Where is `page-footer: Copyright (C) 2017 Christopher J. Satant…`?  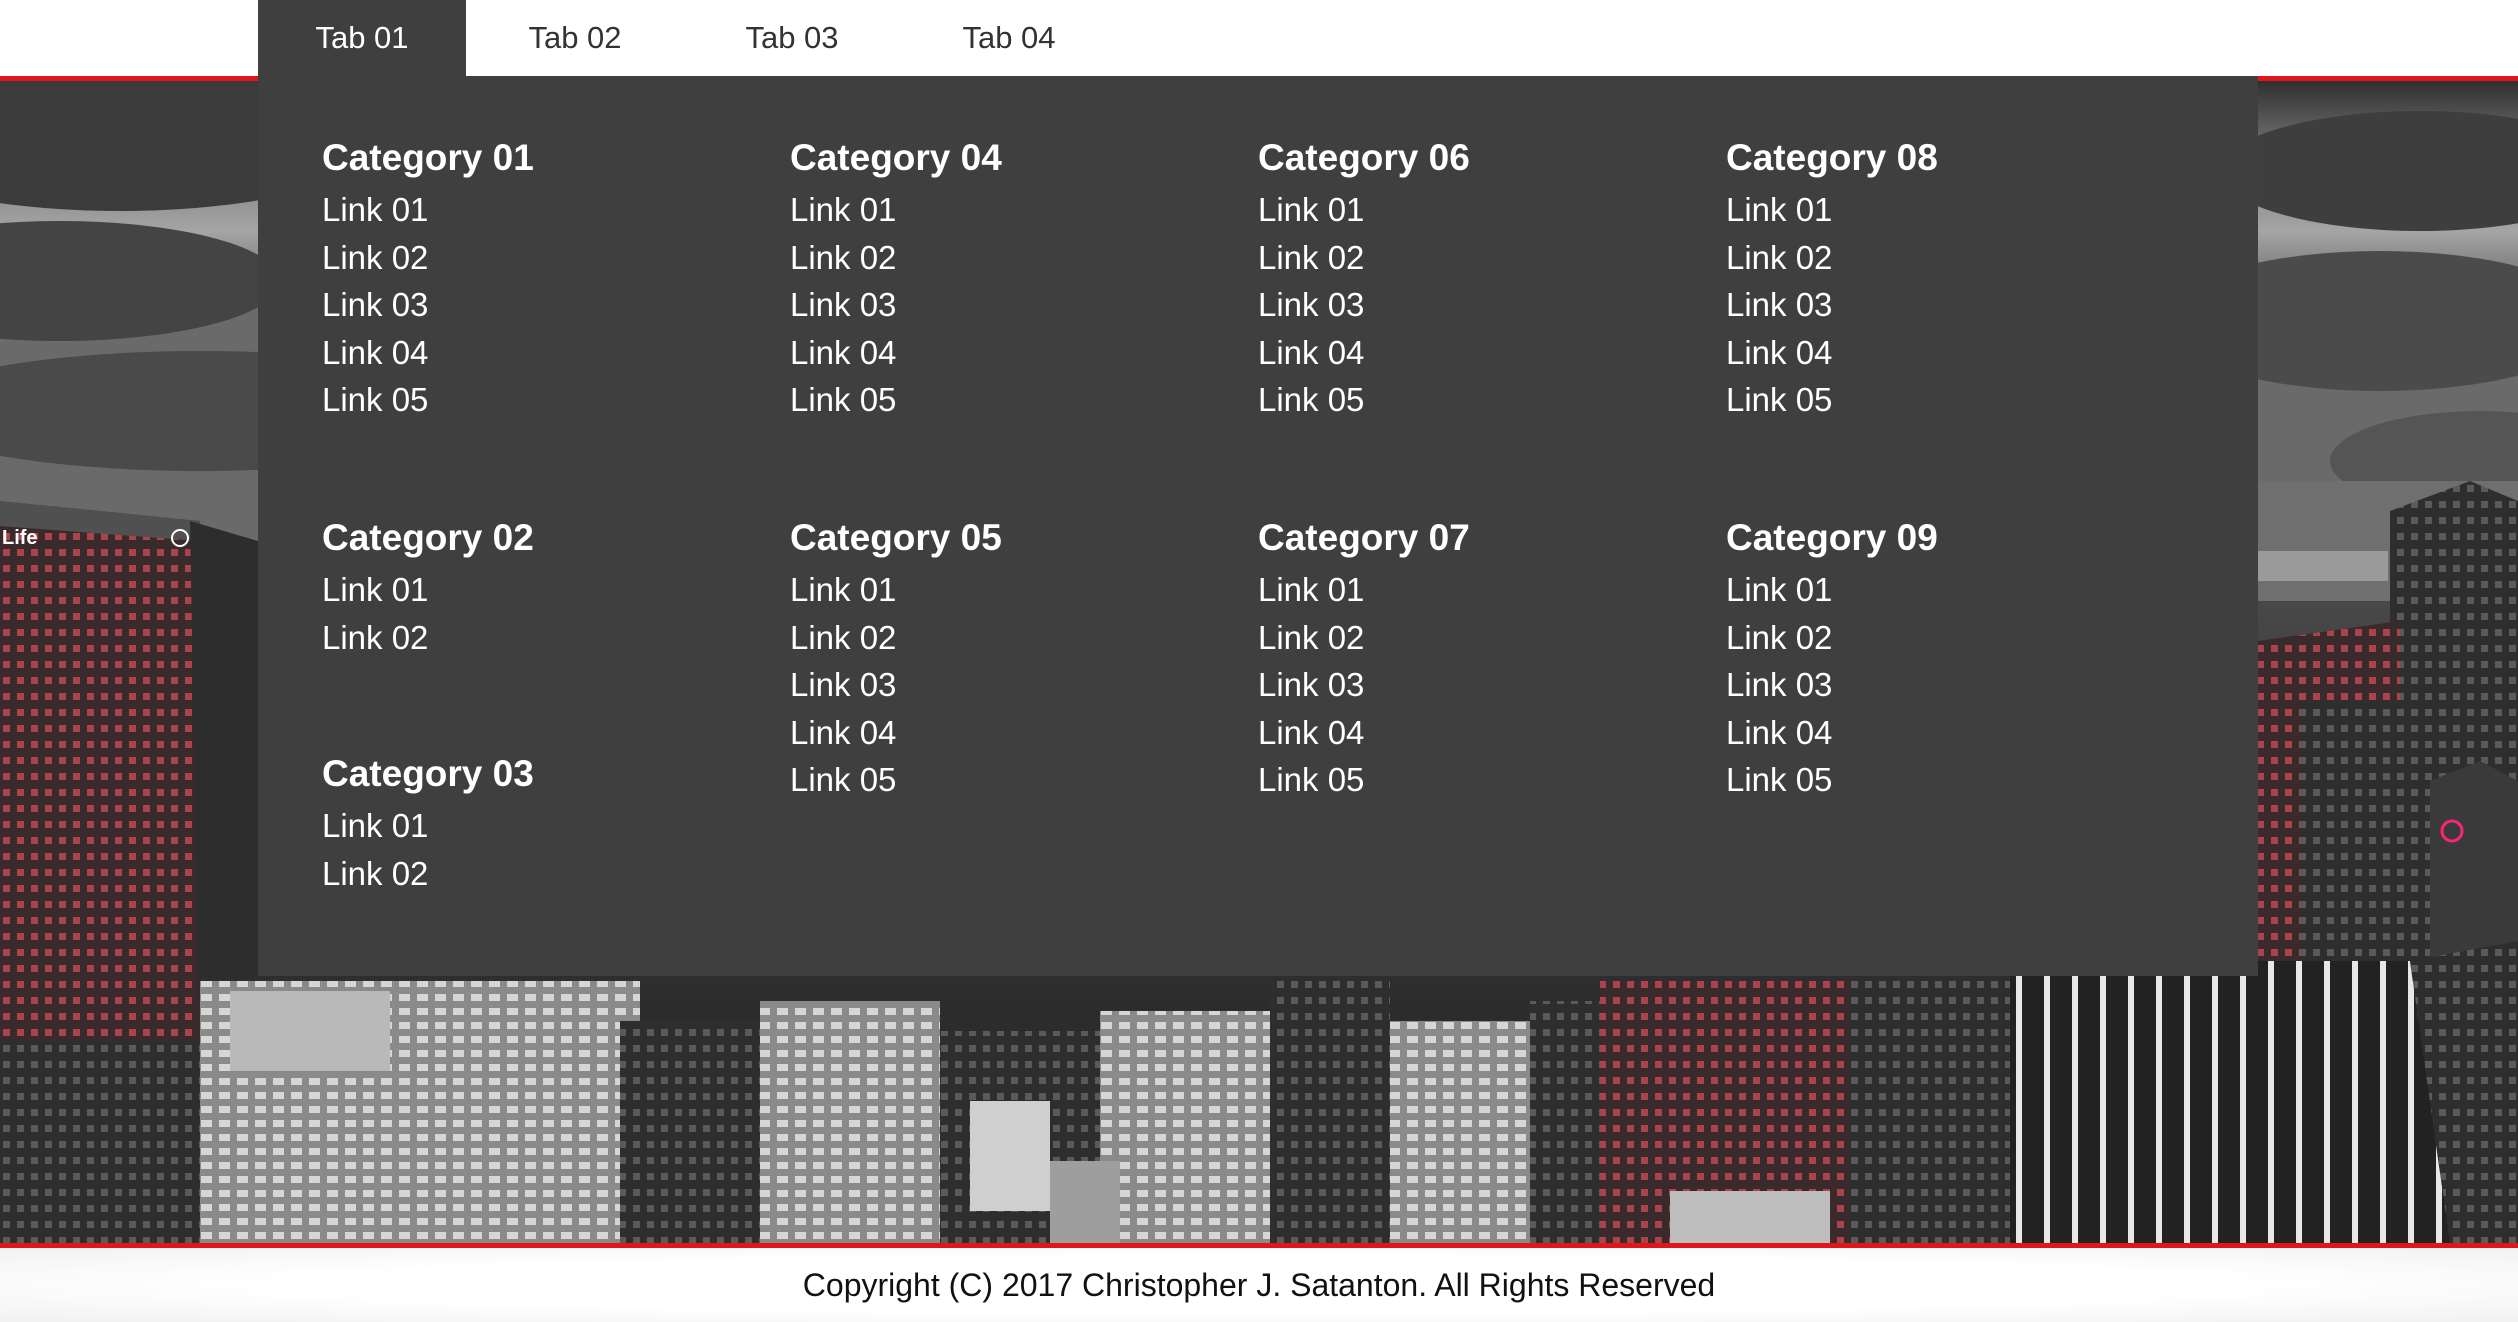
page-footer: Copyright (C) 2017 Christopher J. Satant… is located at coordinates (1259, 1285).